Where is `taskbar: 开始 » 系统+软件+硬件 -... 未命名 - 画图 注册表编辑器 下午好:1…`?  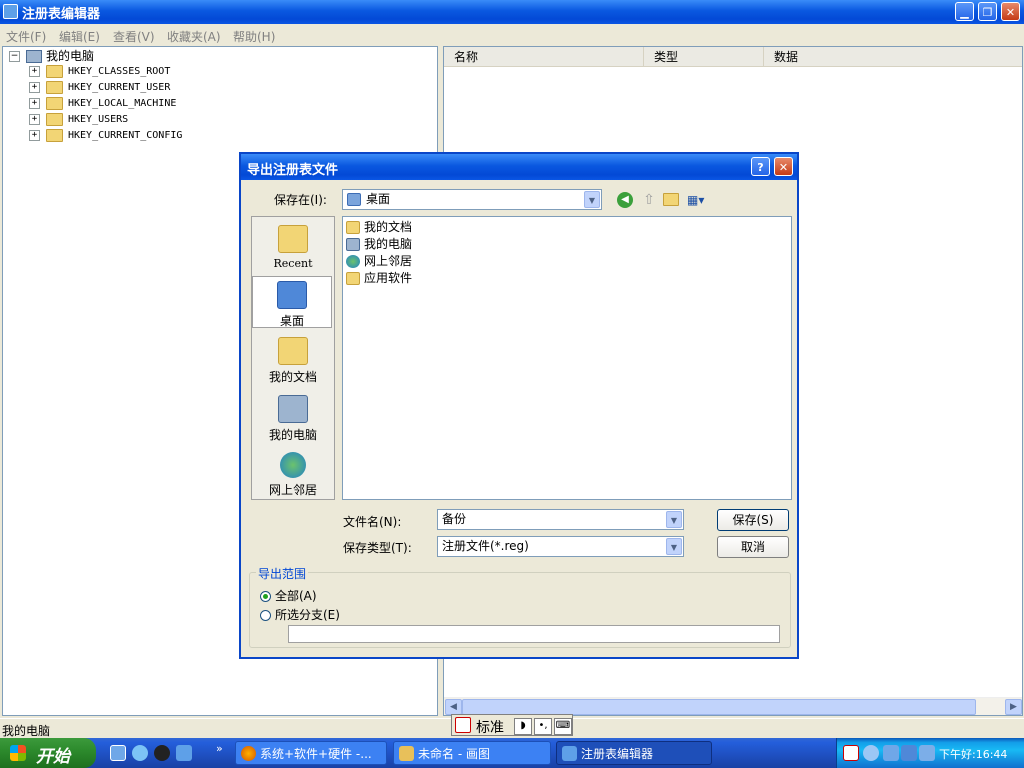
taskbar: 开始 » 系统+软件+硬件 -... 未命名 - 画图 注册表编辑器 下午好:1… is located at coordinates (512, 753).